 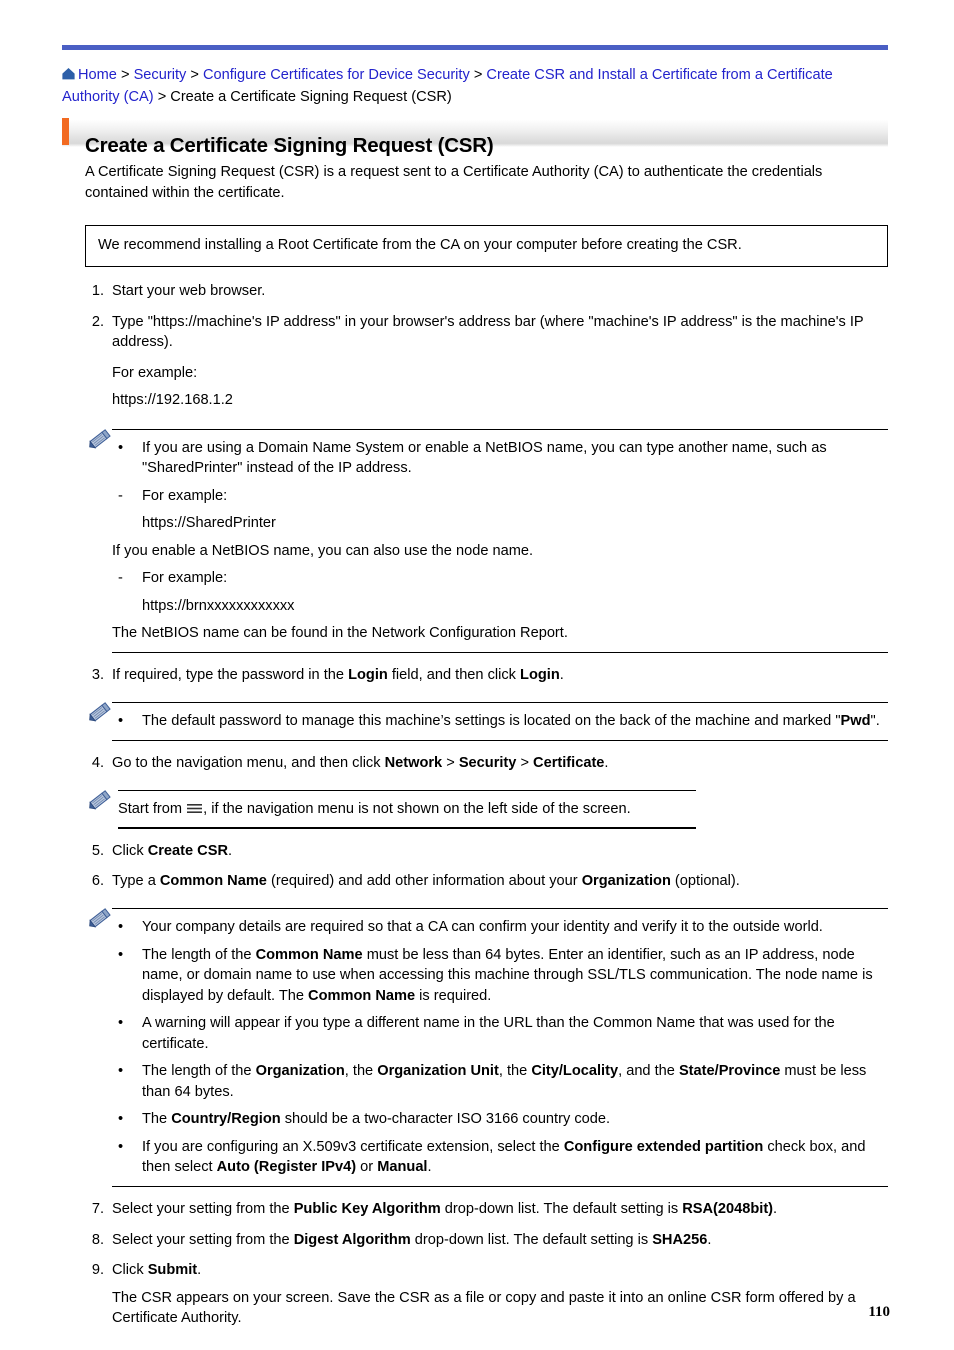 I want to click on step-bold-network: Network, so click(x=413, y=763).